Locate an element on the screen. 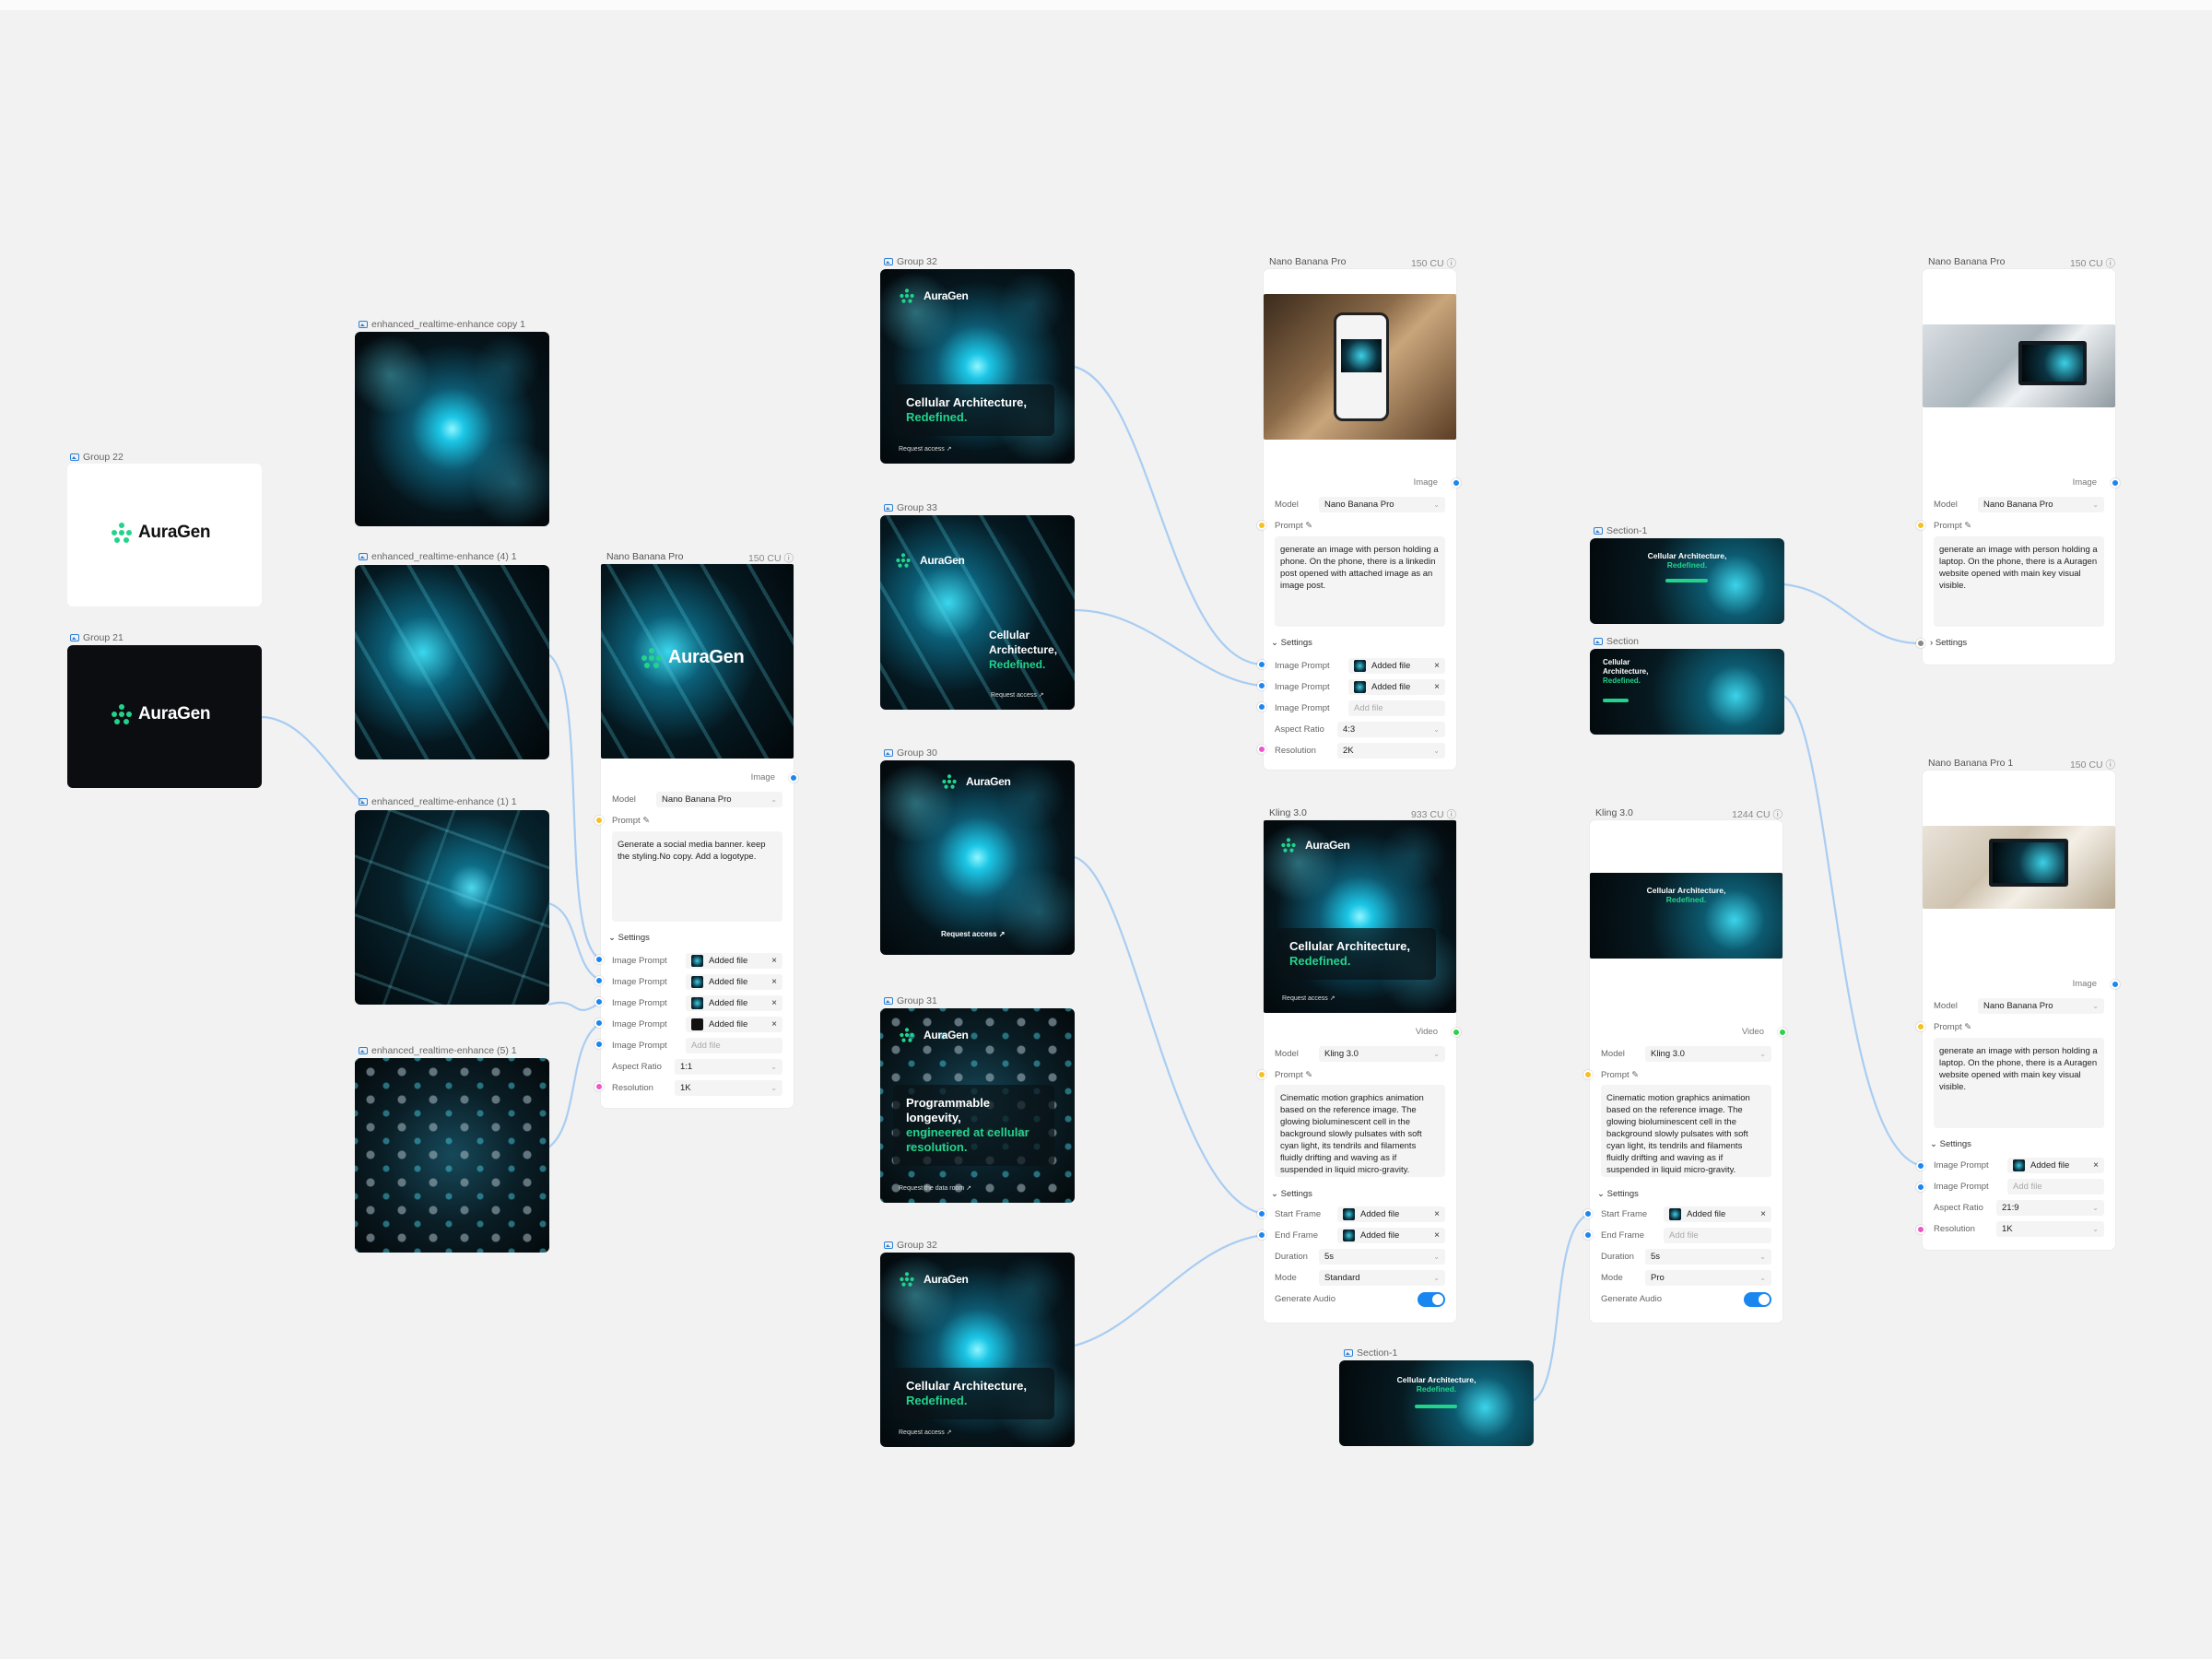  aspect-ratio-select: Aspect Ratio 1:1 ⌄ is located at coordinates (697, 1067).